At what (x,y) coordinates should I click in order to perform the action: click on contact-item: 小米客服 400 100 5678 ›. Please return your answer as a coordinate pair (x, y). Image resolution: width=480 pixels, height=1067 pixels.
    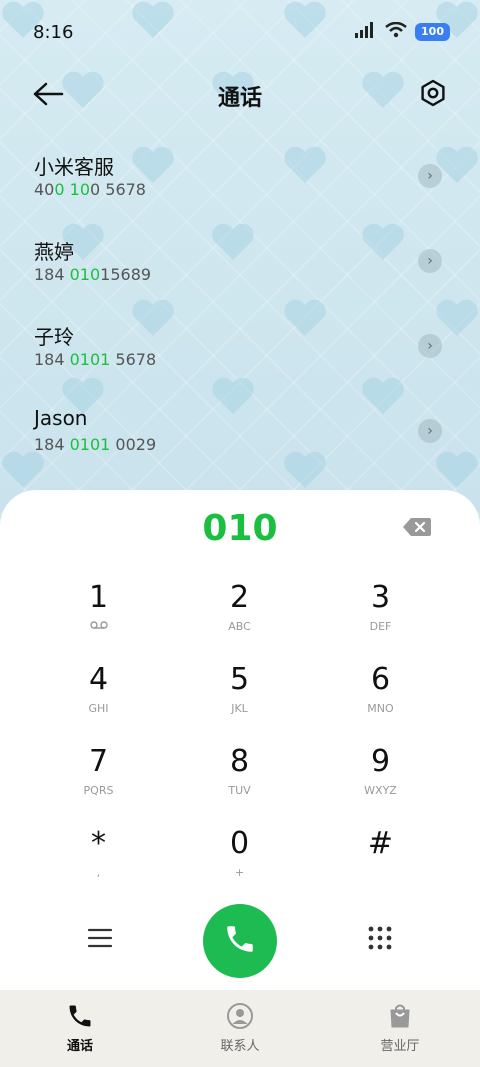
    Looking at the image, I should click on (240, 180).